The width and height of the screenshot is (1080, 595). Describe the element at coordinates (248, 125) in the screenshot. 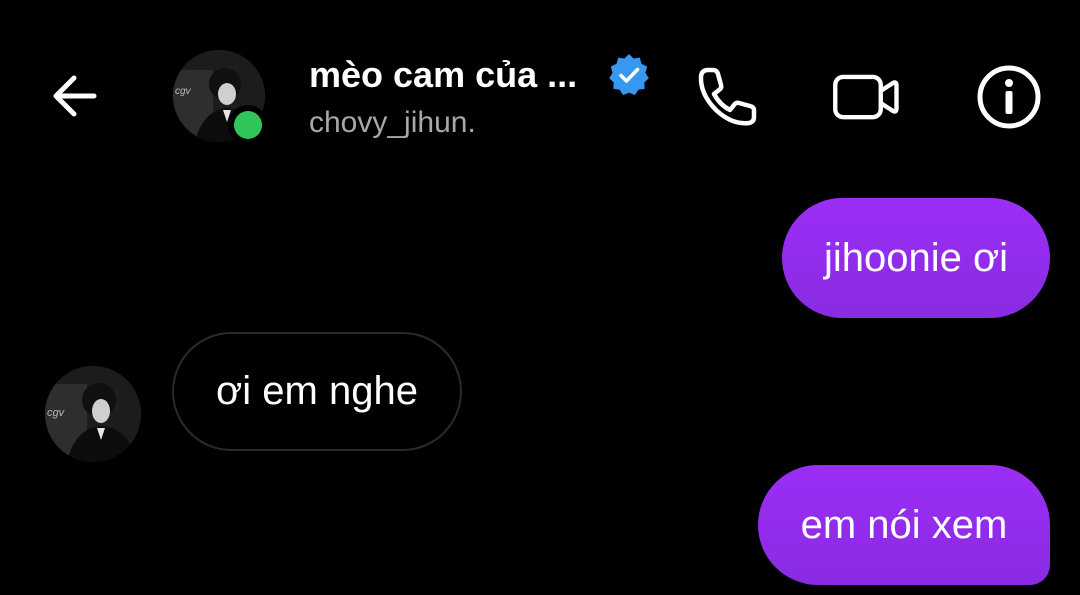

I see `online-status-indicator` at that location.